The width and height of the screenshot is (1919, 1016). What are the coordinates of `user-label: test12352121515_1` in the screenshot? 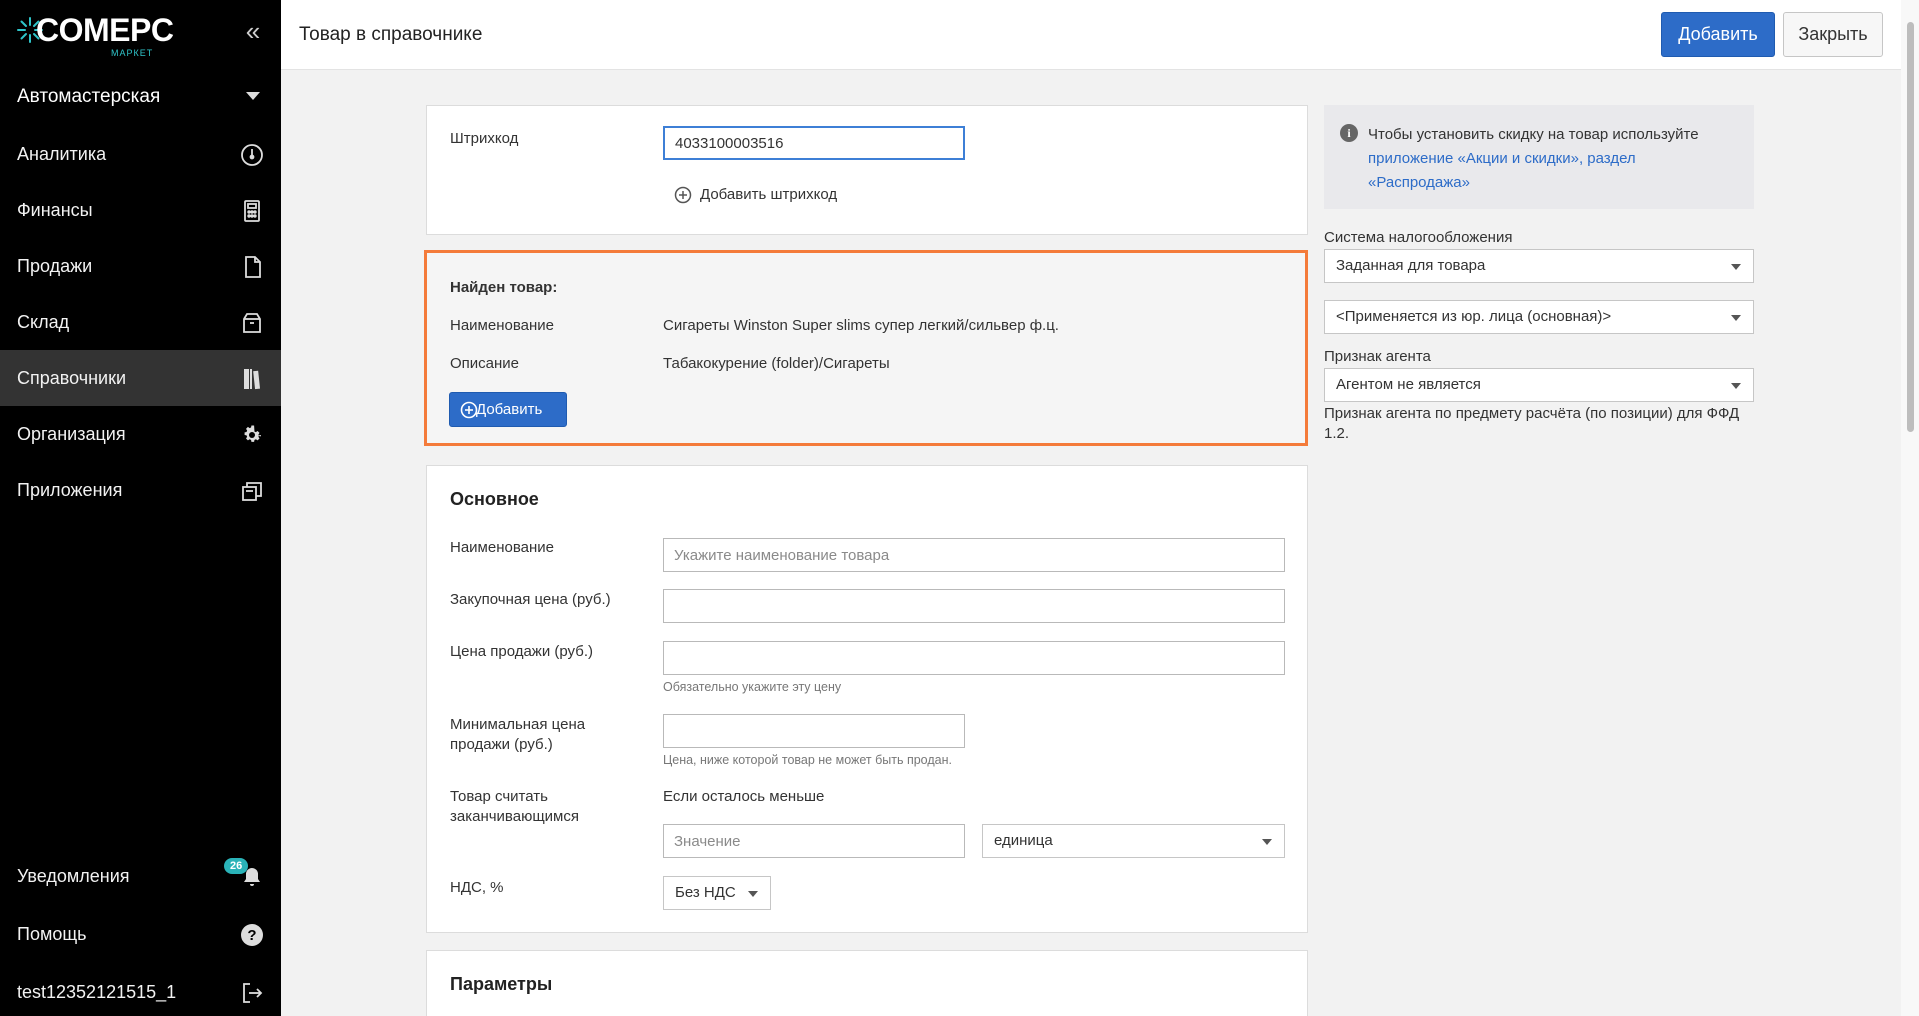 It's located at (97, 992).